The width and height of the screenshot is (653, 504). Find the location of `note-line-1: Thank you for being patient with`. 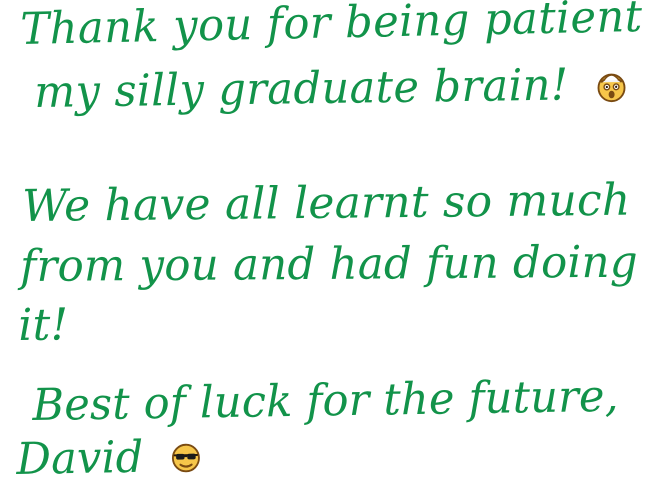

note-line-1: Thank you for being patient with is located at coordinates (336, 27).